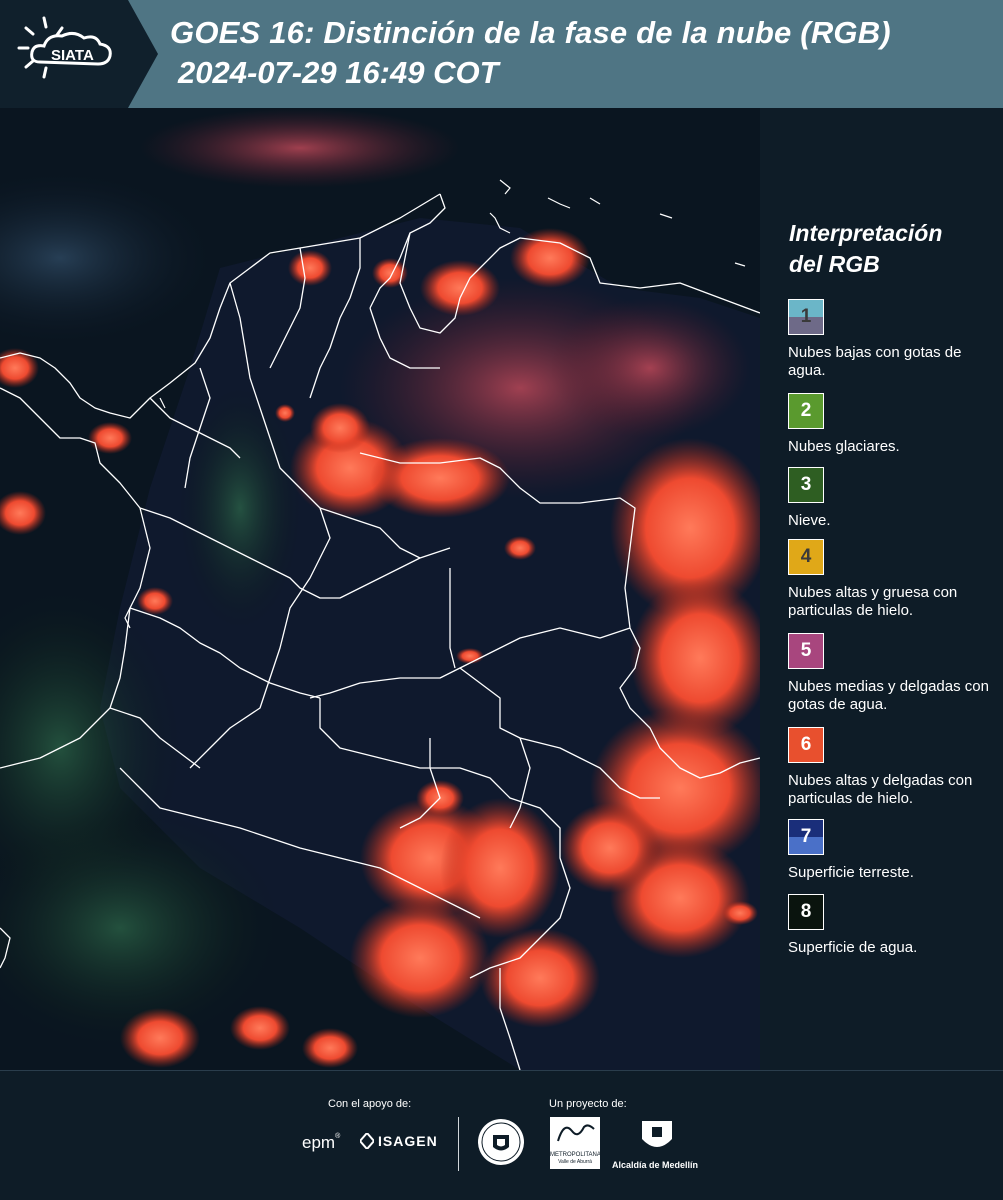 Image resolution: width=1003 pixels, height=1200 pixels. I want to click on legend-label-1: Nubes bajas con gotas de agua., so click(875, 361).